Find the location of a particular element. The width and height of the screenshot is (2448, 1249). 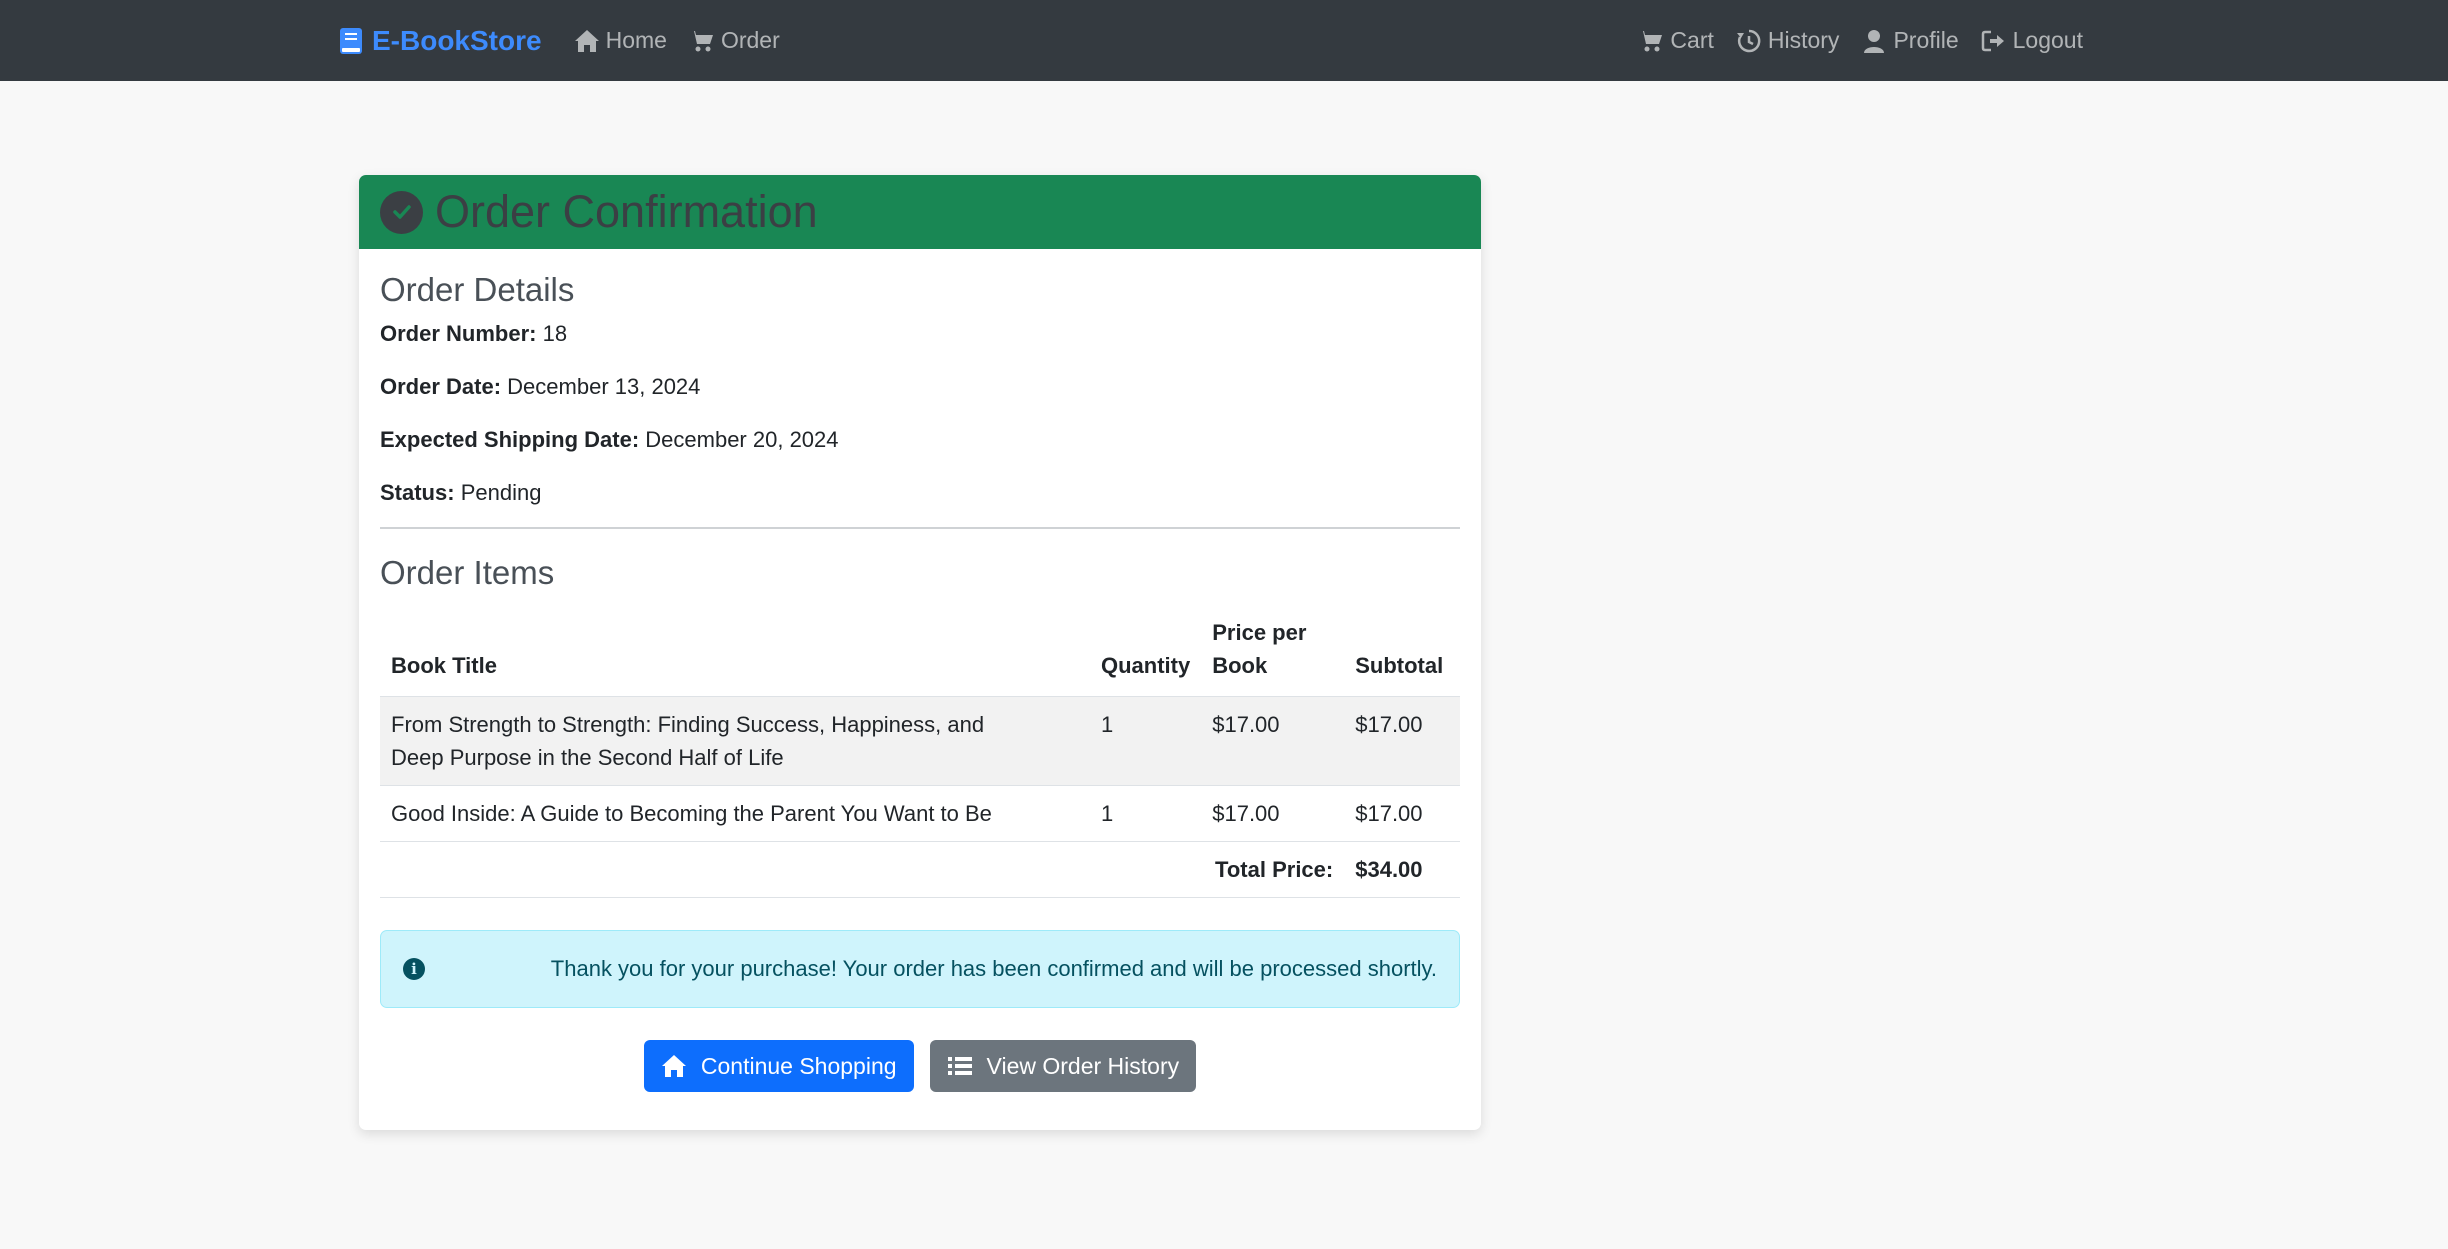

book-icon is located at coordinates (351, 40).